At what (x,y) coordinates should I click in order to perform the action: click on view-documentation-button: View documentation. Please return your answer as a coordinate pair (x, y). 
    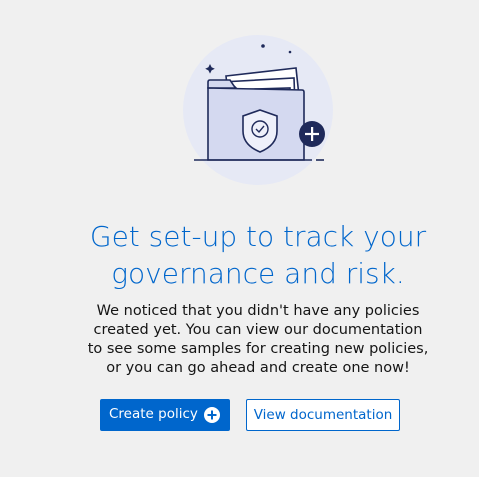
    Looking at the image, I should click on (323, 415).